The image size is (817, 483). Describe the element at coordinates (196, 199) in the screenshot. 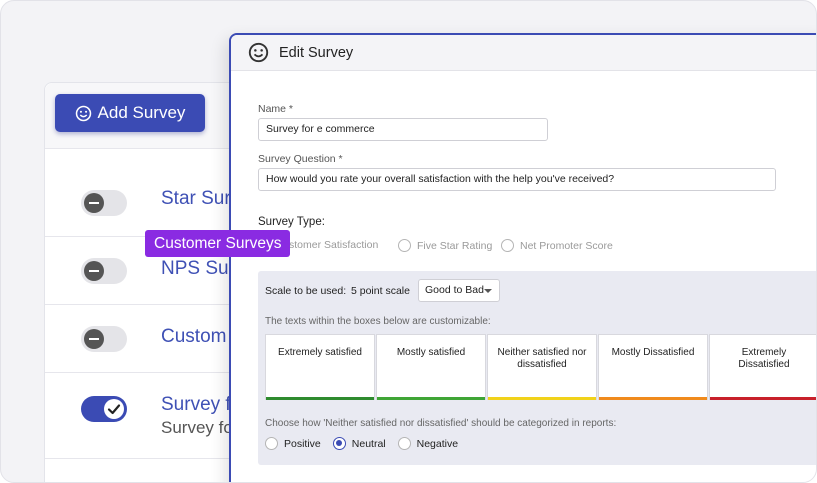

I see `survey-title: Star Sur` at that location.